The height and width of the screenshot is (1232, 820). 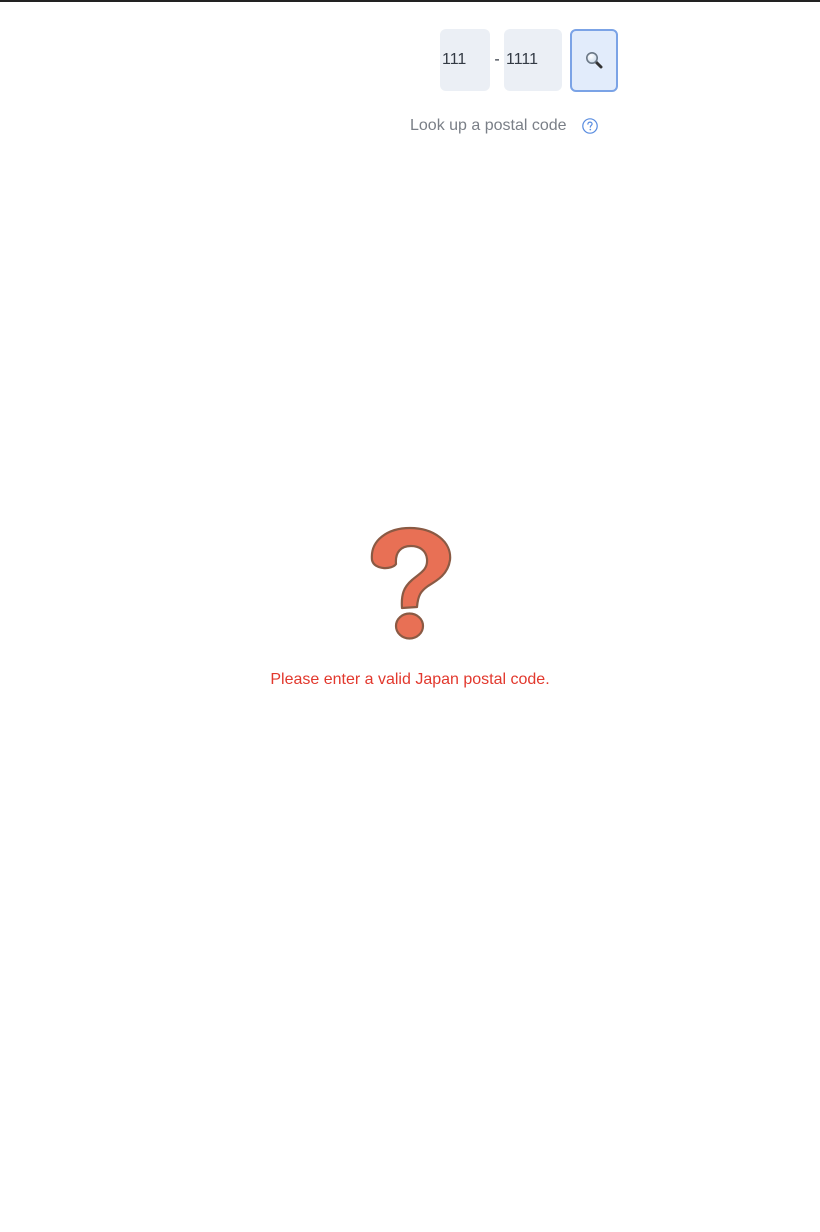 I want to click on postal-code-first-input, so click(x=465, y=60).